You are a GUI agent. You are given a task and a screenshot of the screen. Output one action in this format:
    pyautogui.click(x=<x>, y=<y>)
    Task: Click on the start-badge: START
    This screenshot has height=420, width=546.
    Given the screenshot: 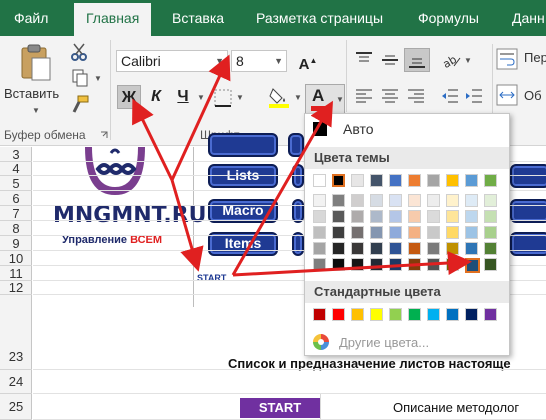 What is the action you would take?
    pyautogui.click(x=280, y=408)
    